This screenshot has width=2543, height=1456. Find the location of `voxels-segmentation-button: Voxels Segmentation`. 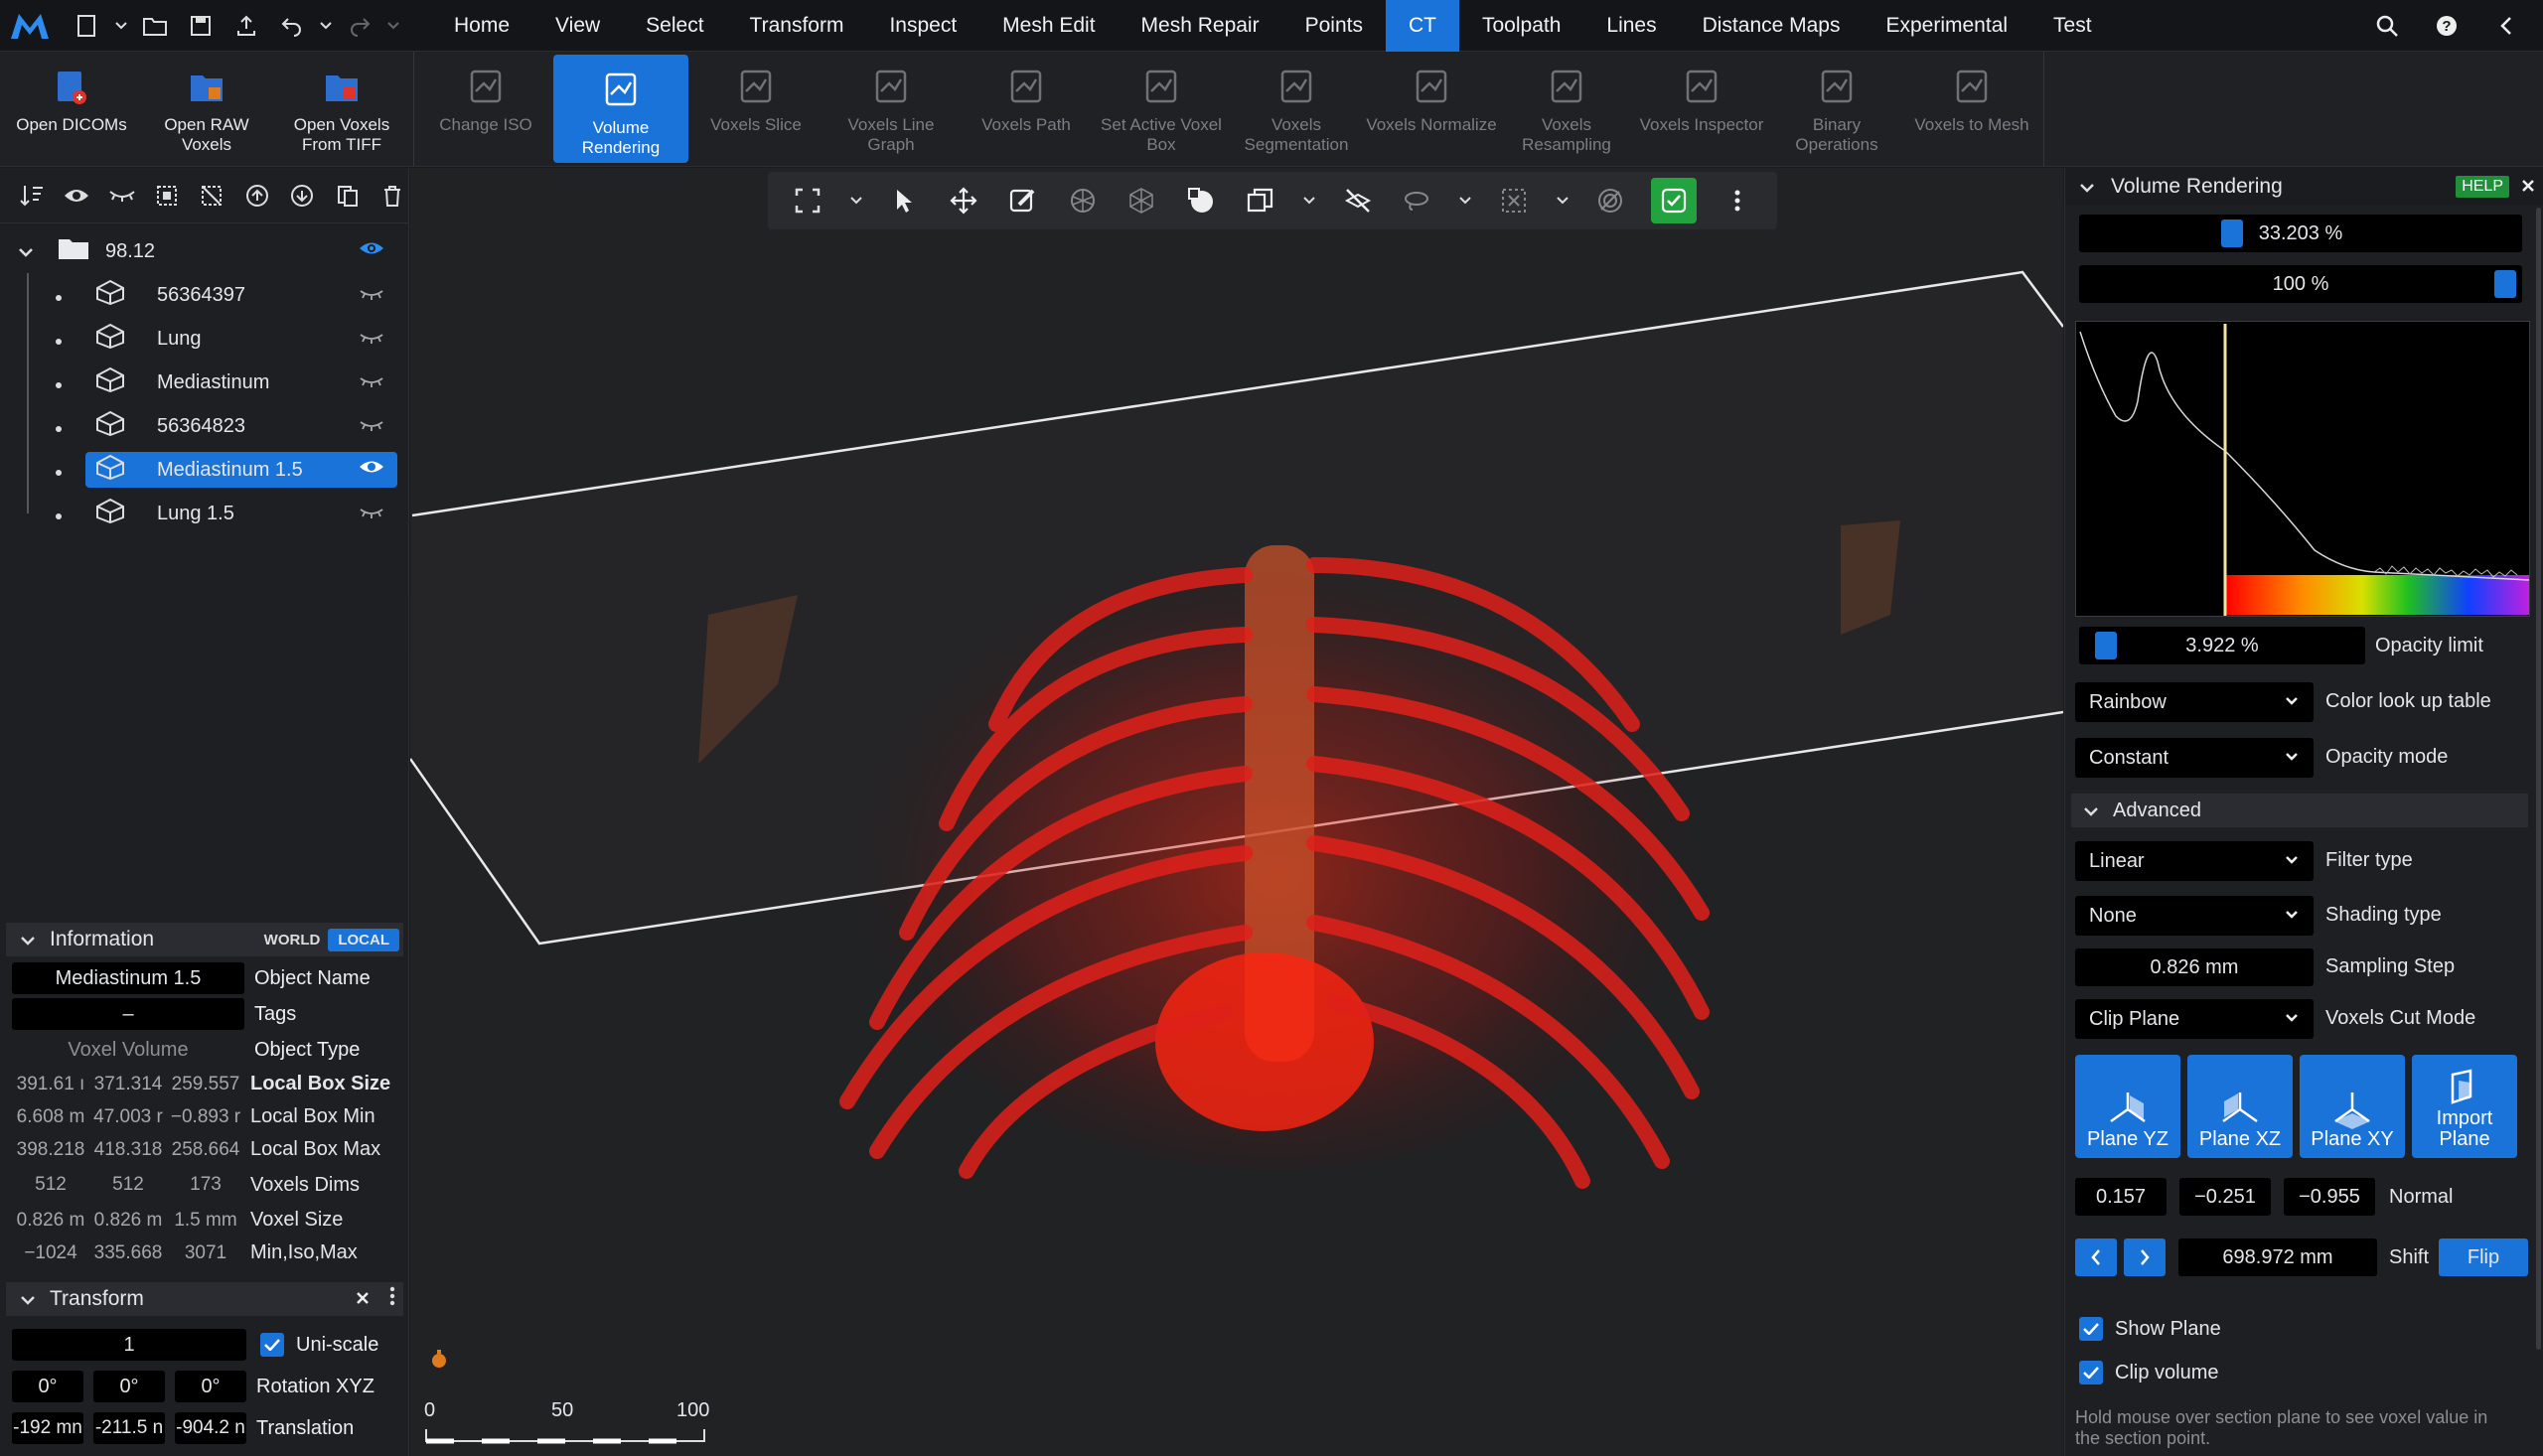

voxels-segmentation-button: Voxels Segmentation is located at coordinates (1296, 109).